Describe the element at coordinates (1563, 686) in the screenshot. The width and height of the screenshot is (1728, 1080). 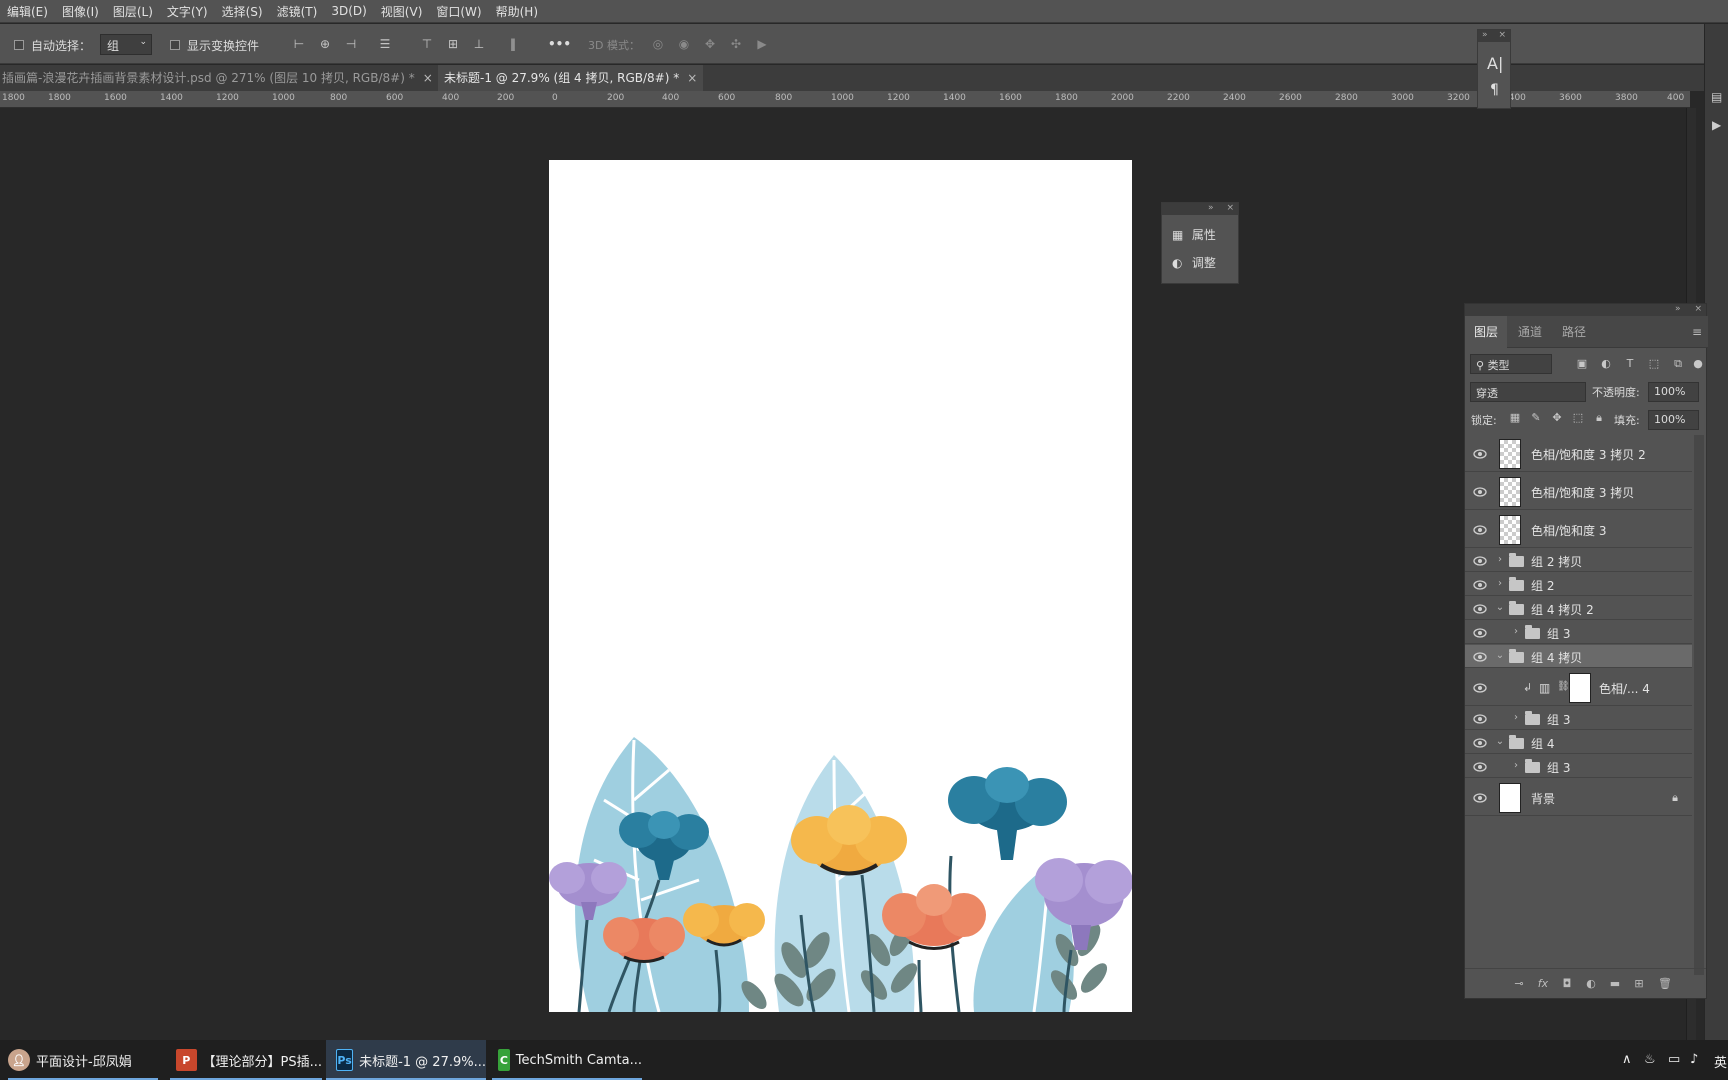
I see `mask-link-icon: ⛓︎` at that location.